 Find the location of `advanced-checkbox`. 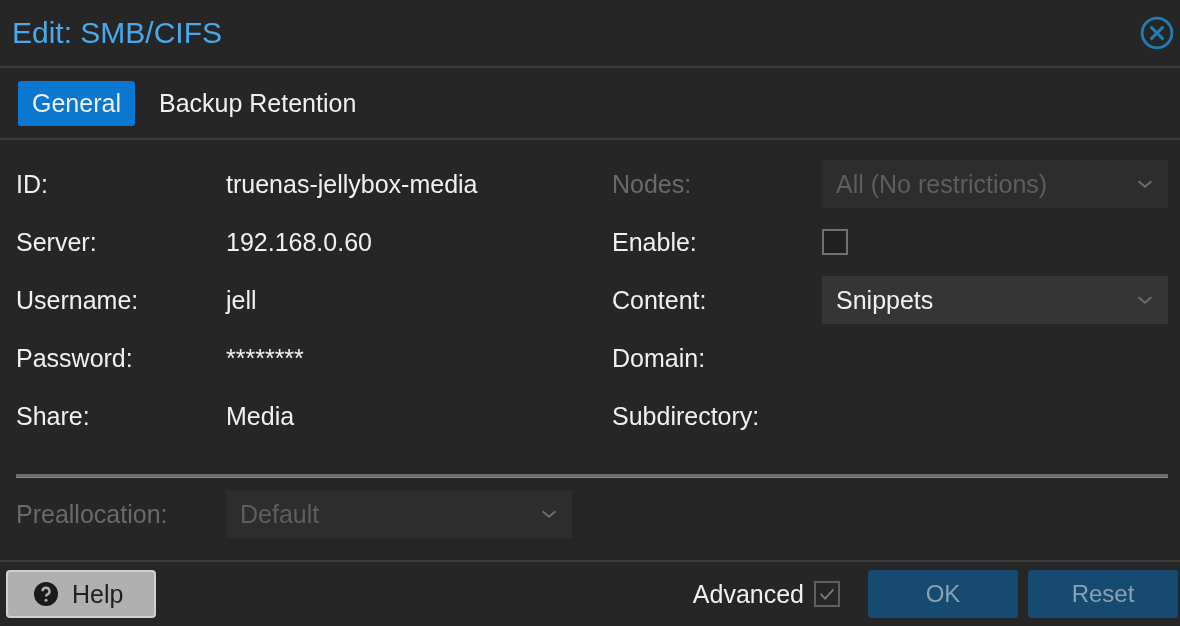

advanced-checkbox is located at coordinates (827, 594).